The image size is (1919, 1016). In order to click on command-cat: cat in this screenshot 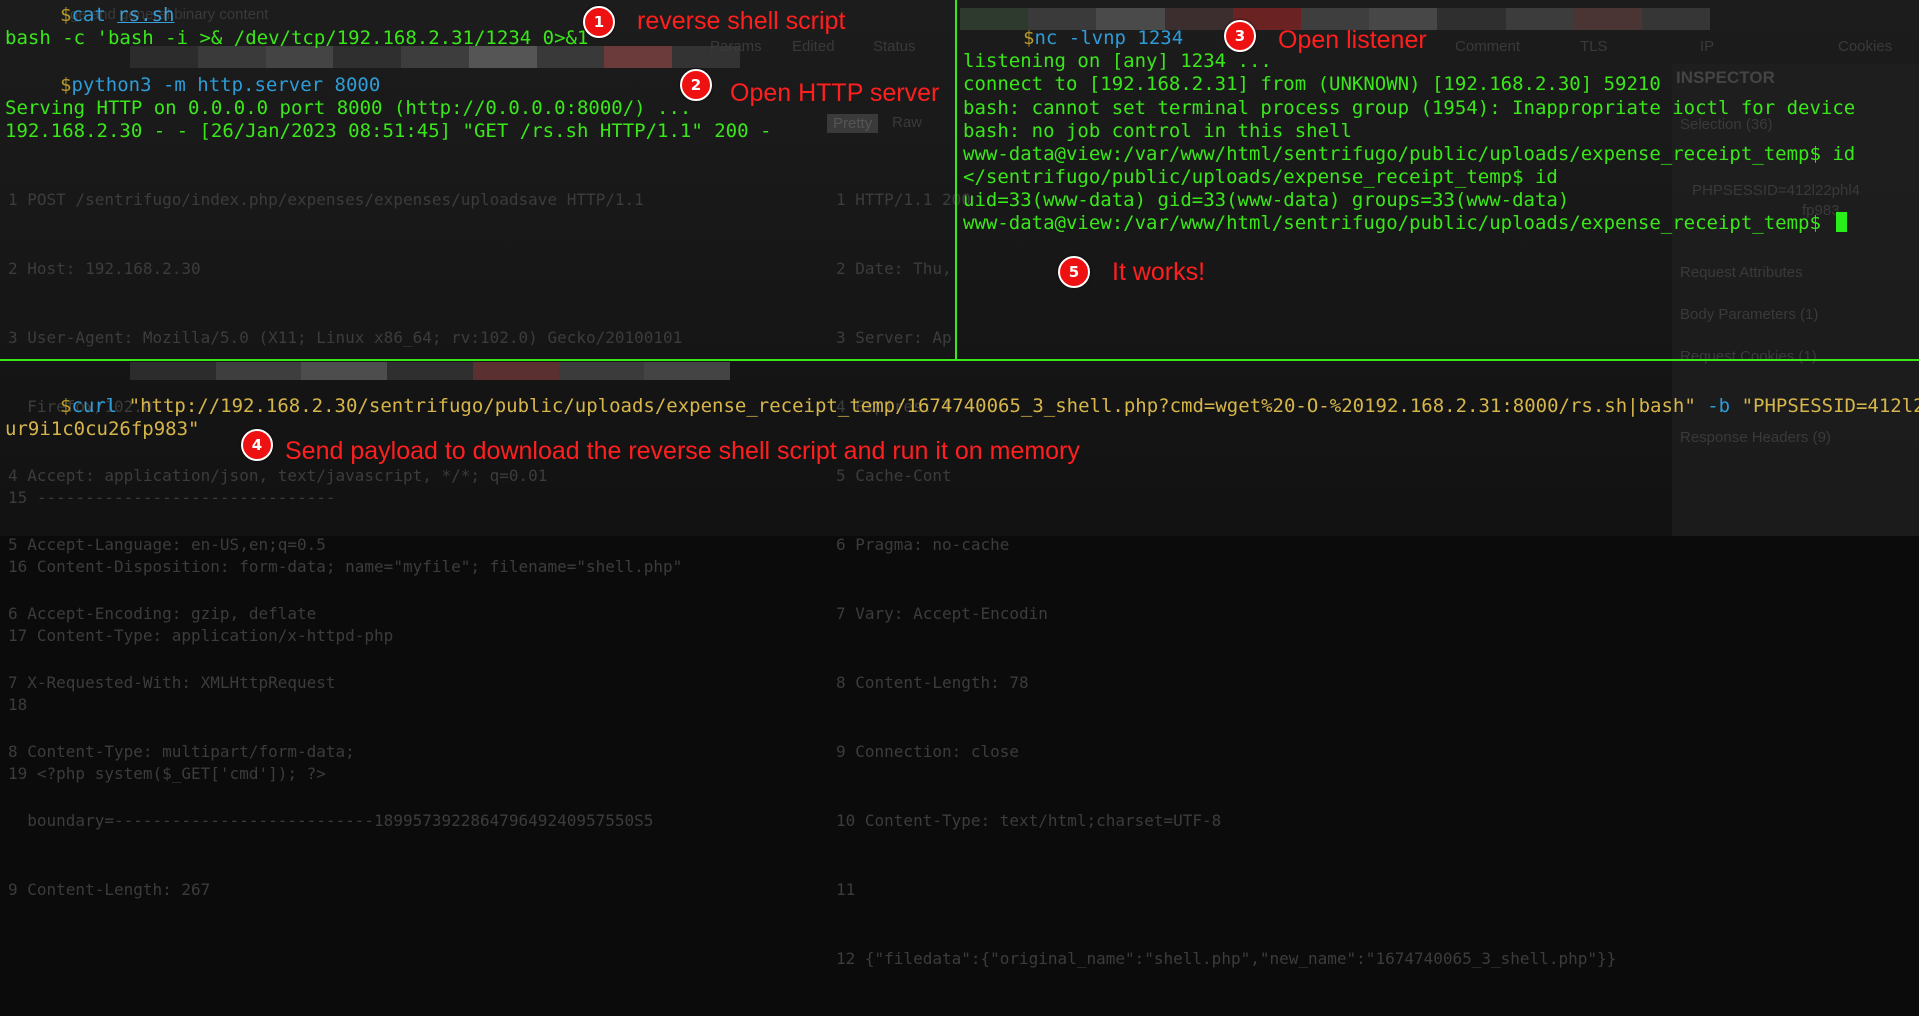, I will do `click(88, 15)`.